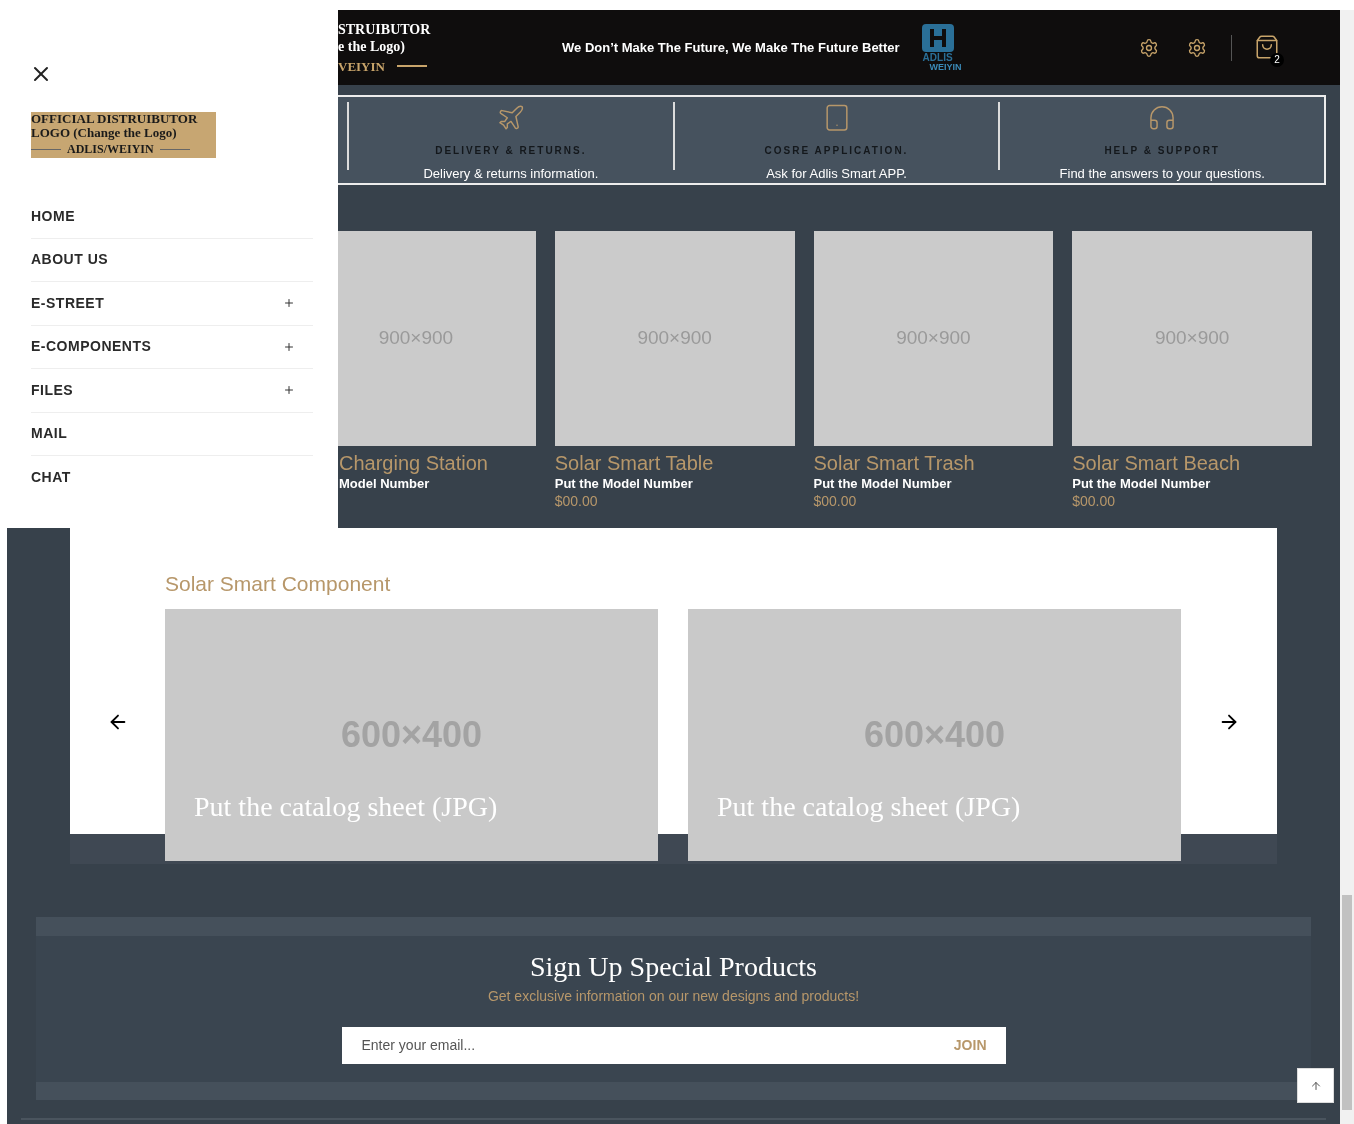 The image size is (1354, 1124). I want to click on feature-text: Find the answers to your questions., so click(1162, 173).